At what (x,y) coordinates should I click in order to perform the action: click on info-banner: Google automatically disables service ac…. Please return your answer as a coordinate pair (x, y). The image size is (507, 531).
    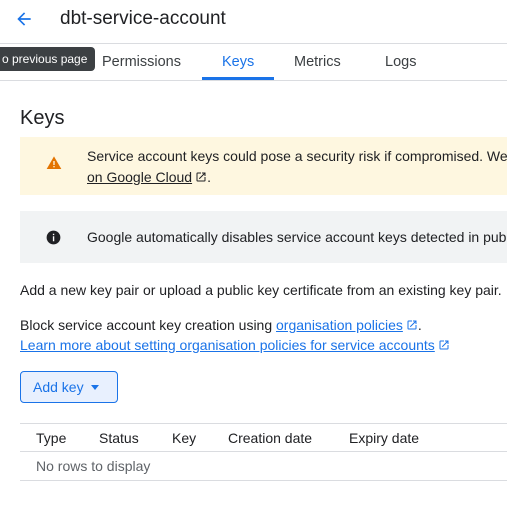
    Looking at the image, I should click on (263, 237).